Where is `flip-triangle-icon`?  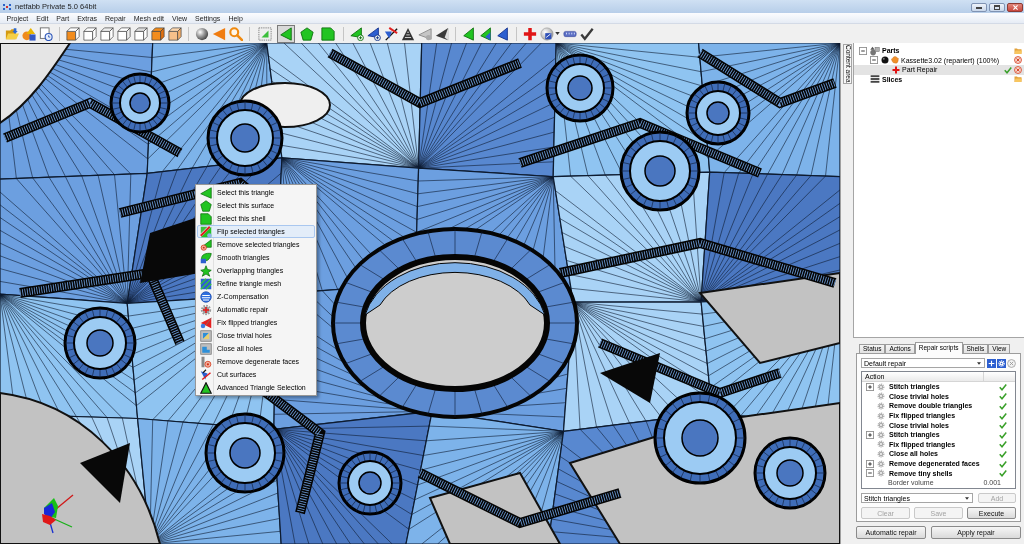
flip-triangle-icon is located at coordinates (206, 231).